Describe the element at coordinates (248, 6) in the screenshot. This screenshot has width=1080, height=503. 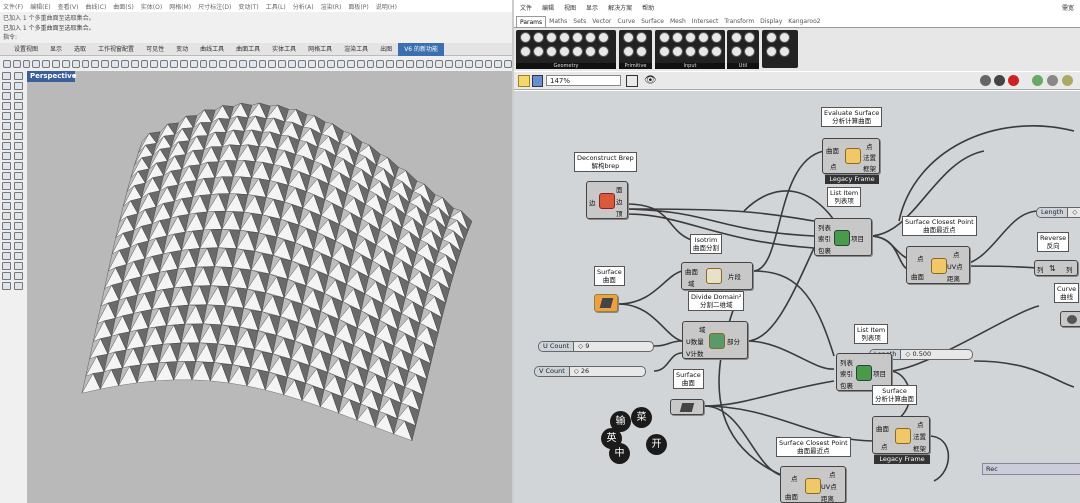
I see `rhino-menu-item-8: 变动(T)` at that location.